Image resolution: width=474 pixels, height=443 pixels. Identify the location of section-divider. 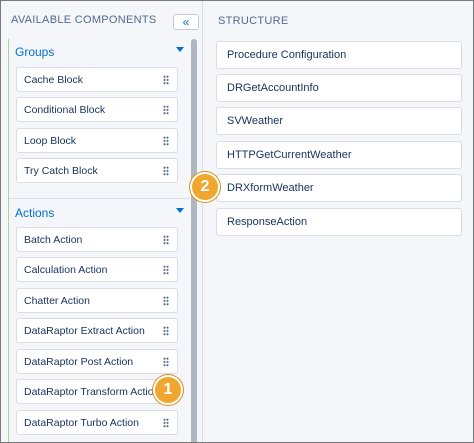
(99, 198).